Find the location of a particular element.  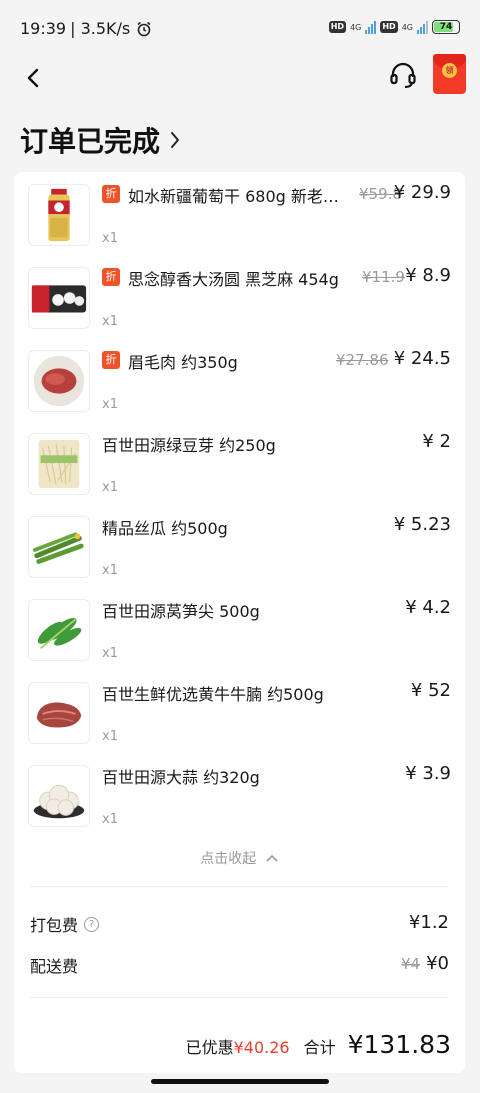

status-left: 19:39 | 3.5K/s is located at coordinates (86, 28).